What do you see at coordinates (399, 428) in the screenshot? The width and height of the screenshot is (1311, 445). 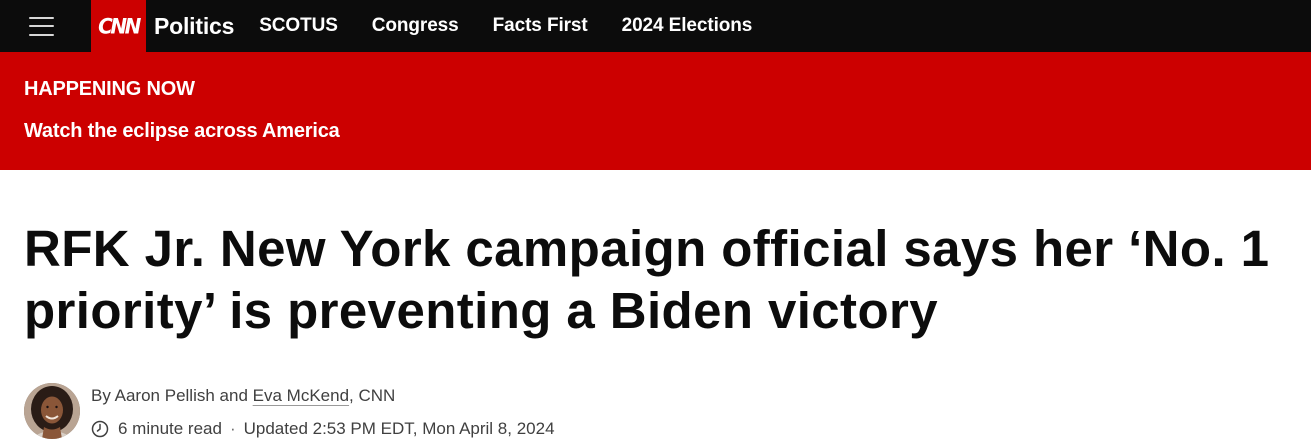 I see `updated-timestamp: Updated 2:53 PM EDT, Mon April 8, 2024` at bounding box center [399, 428].